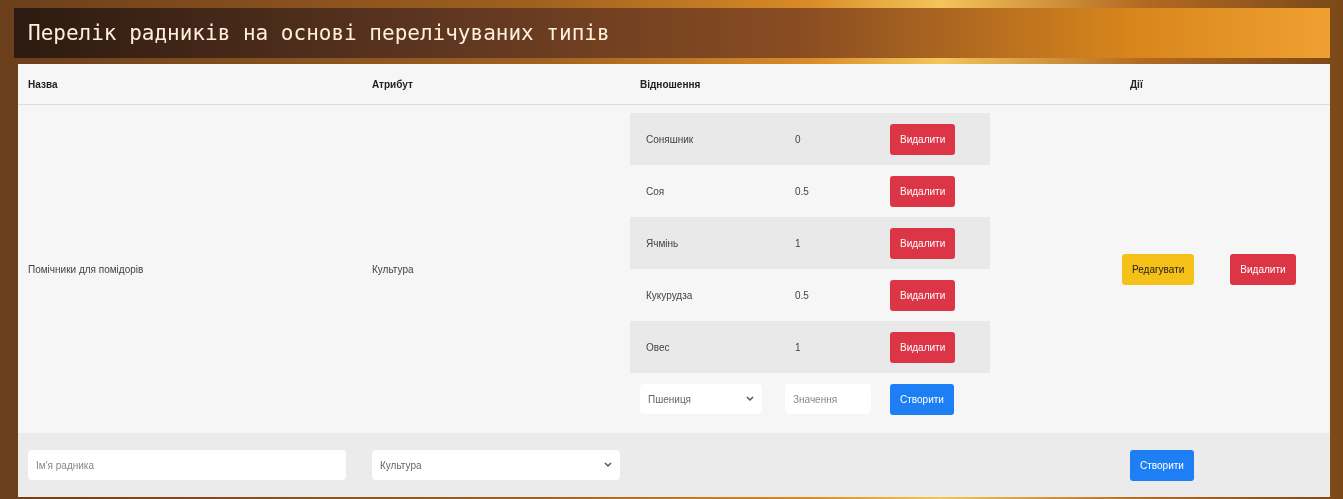 The width and height of the screenshot is (1343, 499). What do you see at coordinates (670, 139) in the screenshot?
I see `relation-name: Соняшник` at bounding box center [670, 139].